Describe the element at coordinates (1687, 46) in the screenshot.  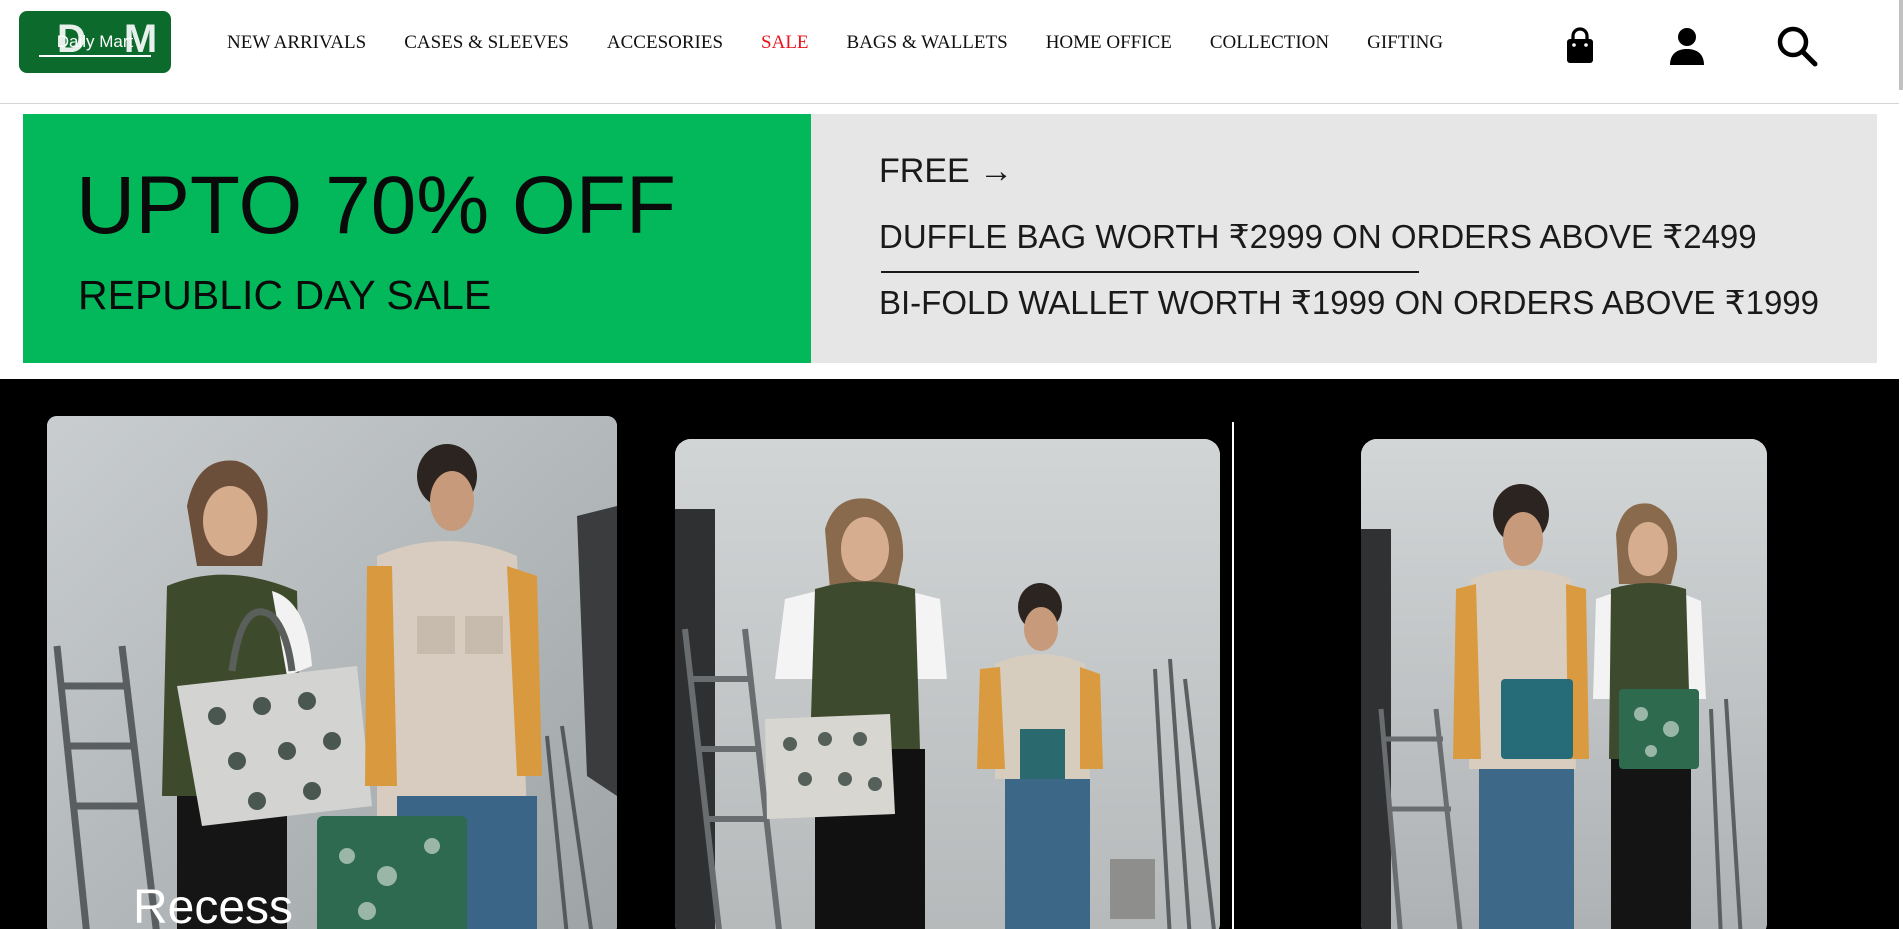
I see `user-icon` at that location.